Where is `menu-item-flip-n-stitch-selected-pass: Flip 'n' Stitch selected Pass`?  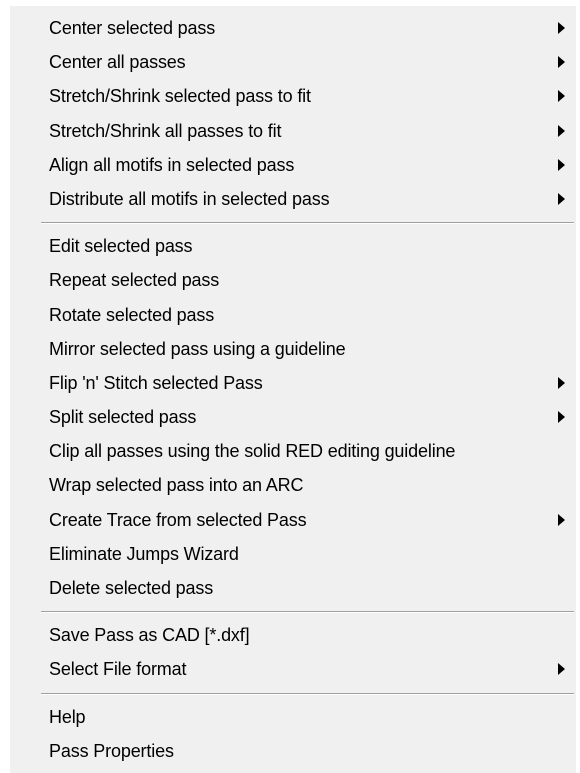 menu-item-flip-n-stitch-selected-pass: Flip 'n' Stitch selected Pass is located at coordinates (293, 383).